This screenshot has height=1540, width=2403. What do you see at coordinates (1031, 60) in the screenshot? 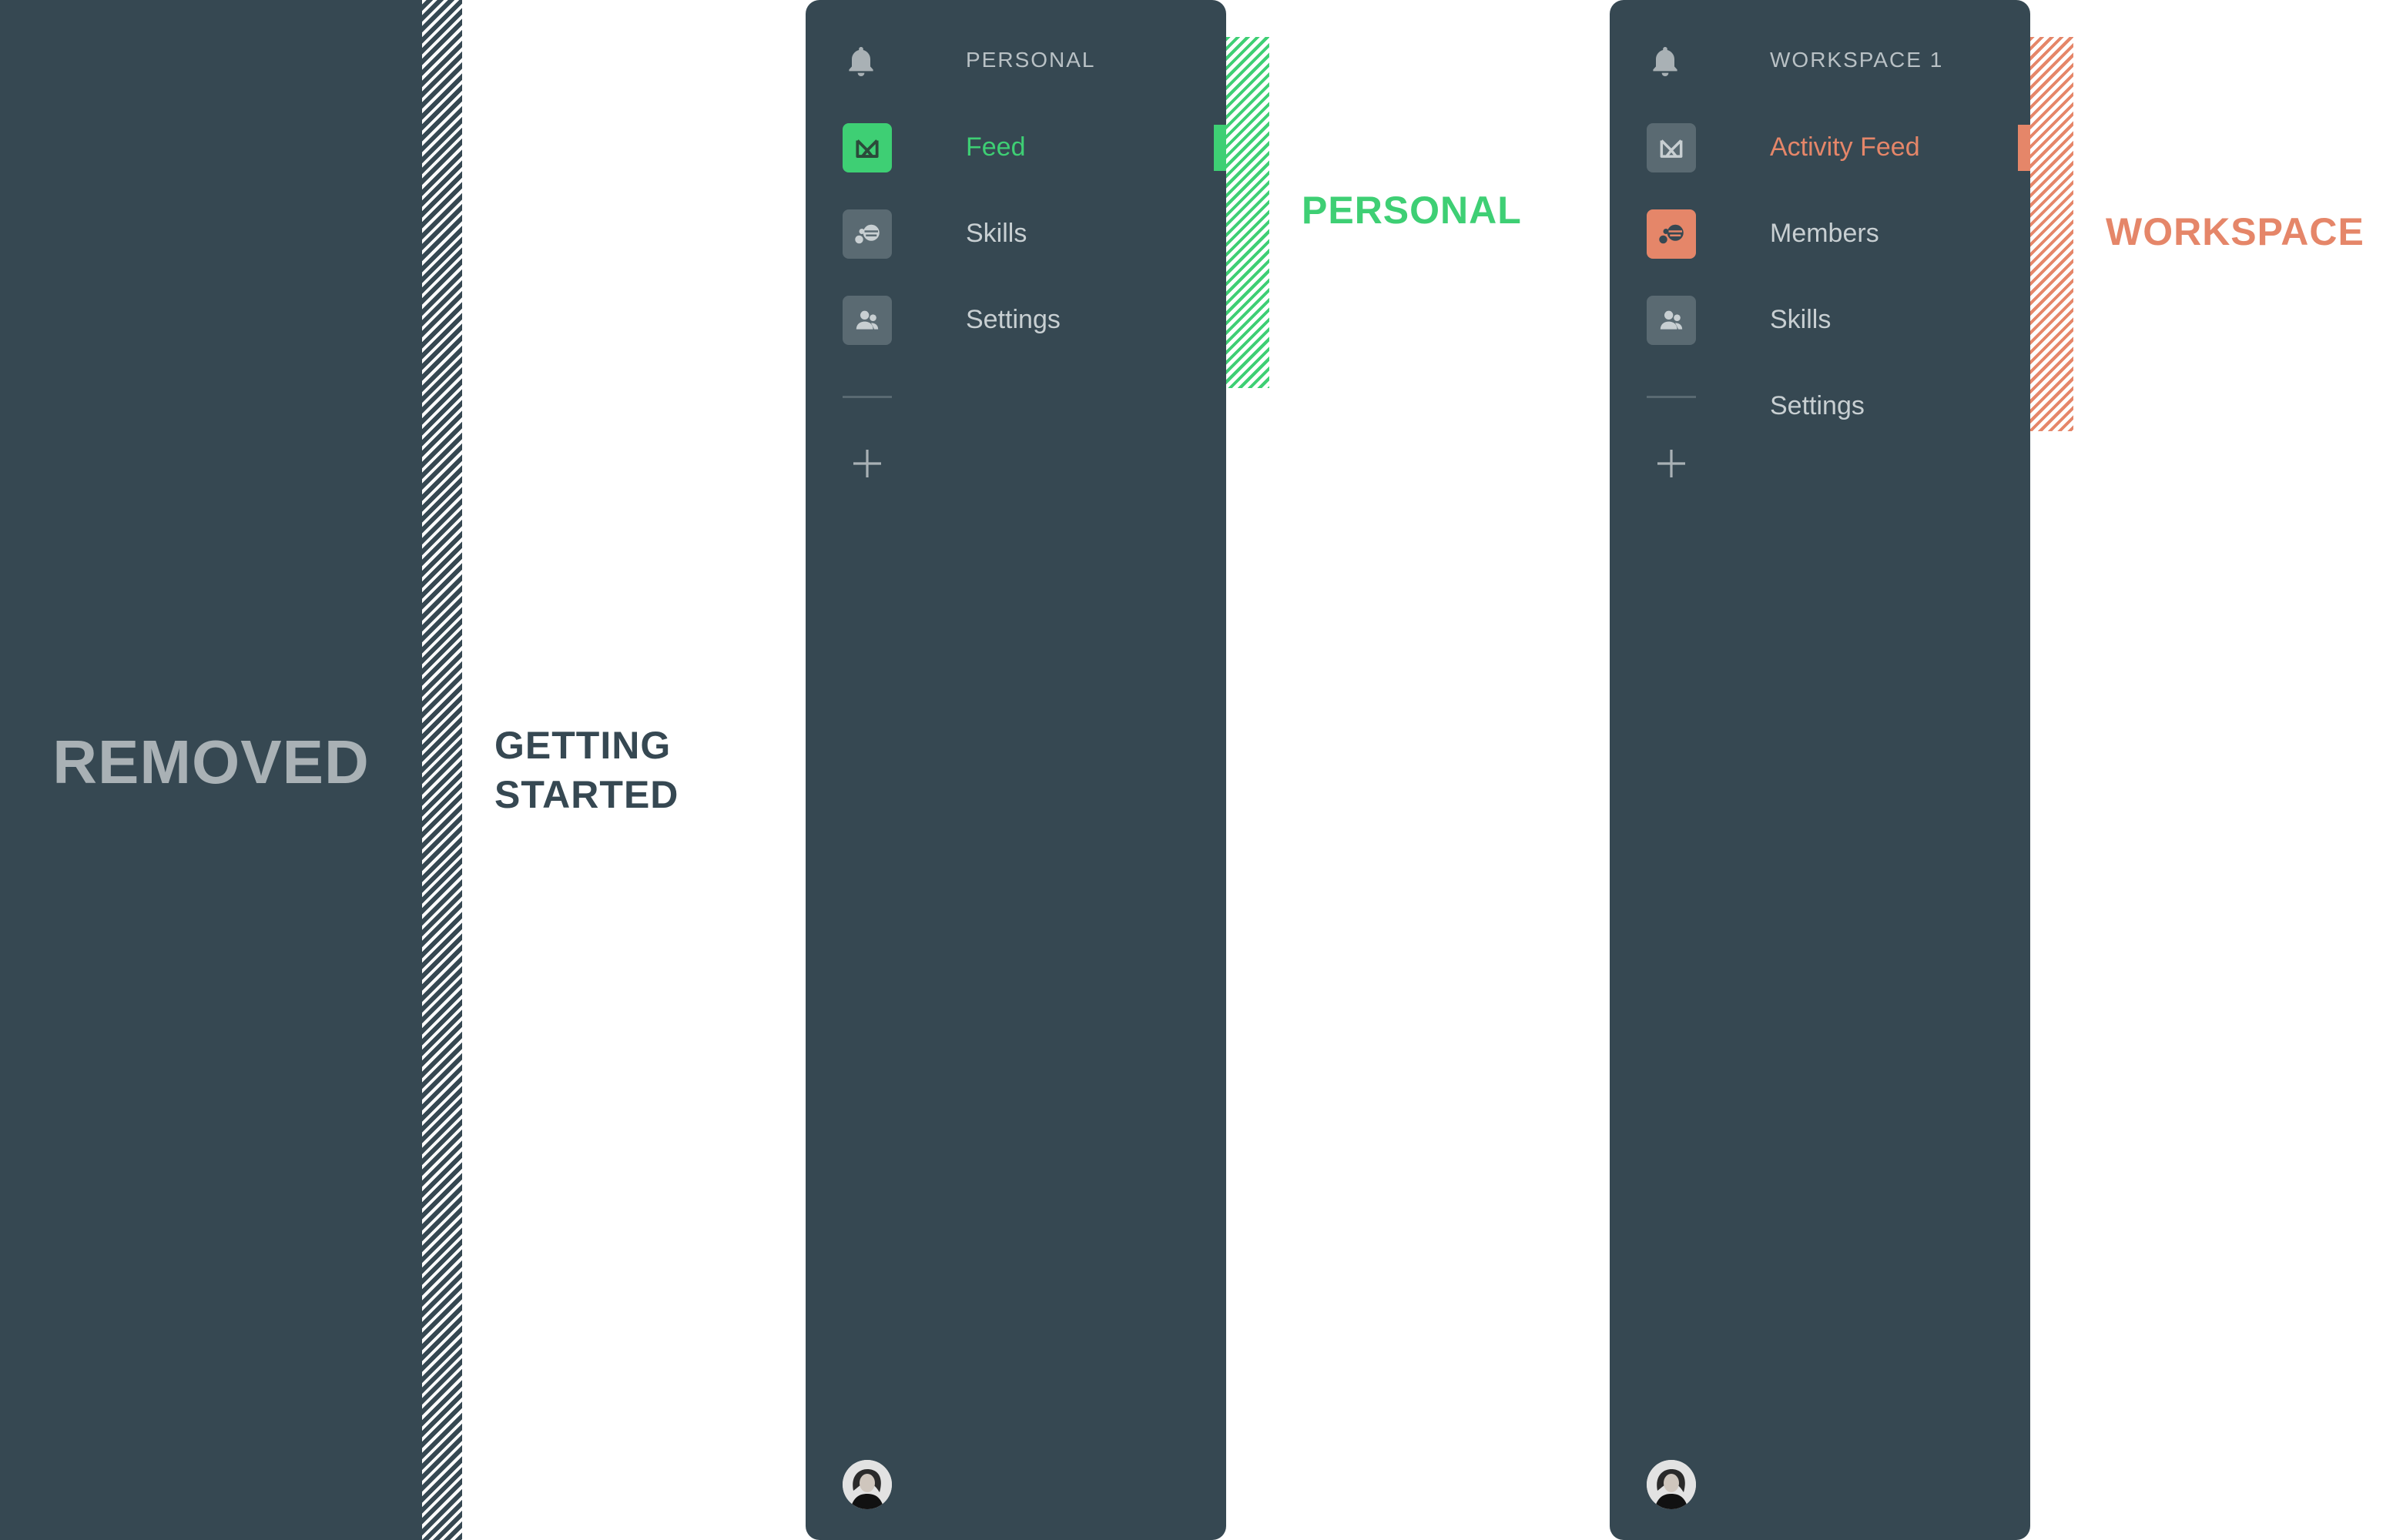
I see `personal-section-title: PERSONAL` at bounding box center [1031, 60].